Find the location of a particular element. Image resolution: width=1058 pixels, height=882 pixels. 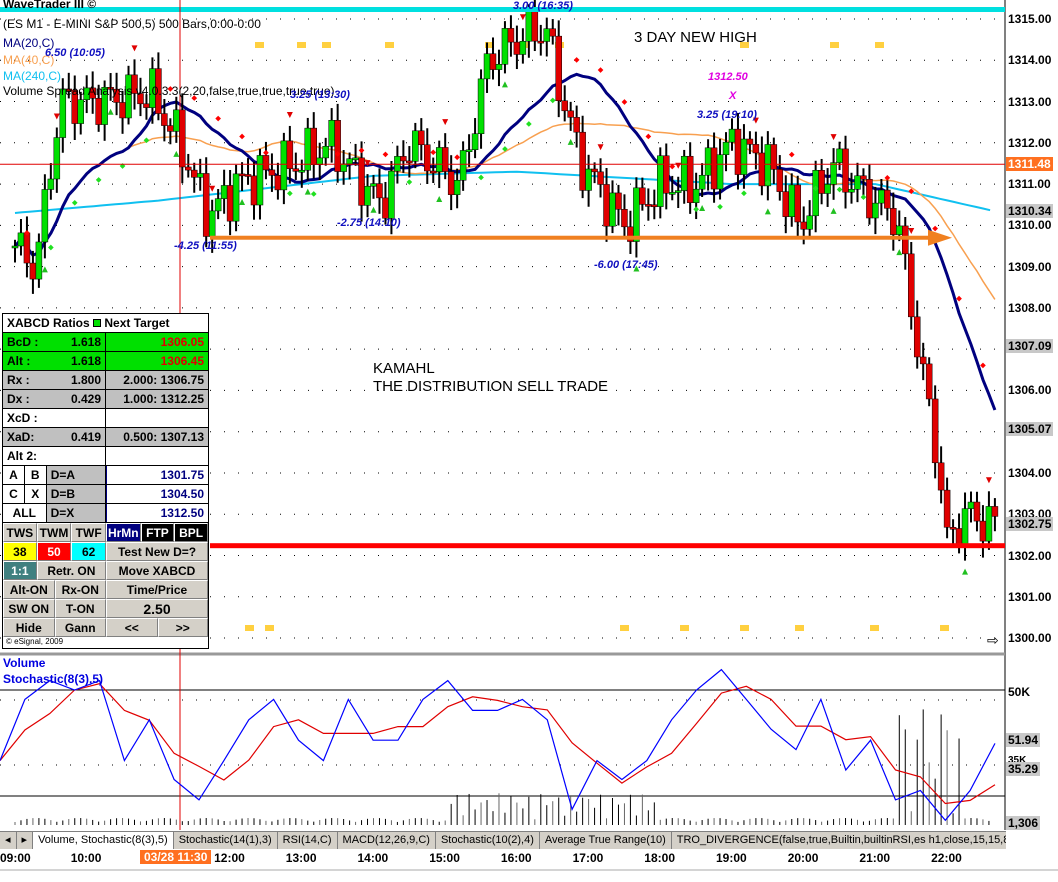

tab-scroll-left: ◂ is located at coordinates (8, 840).